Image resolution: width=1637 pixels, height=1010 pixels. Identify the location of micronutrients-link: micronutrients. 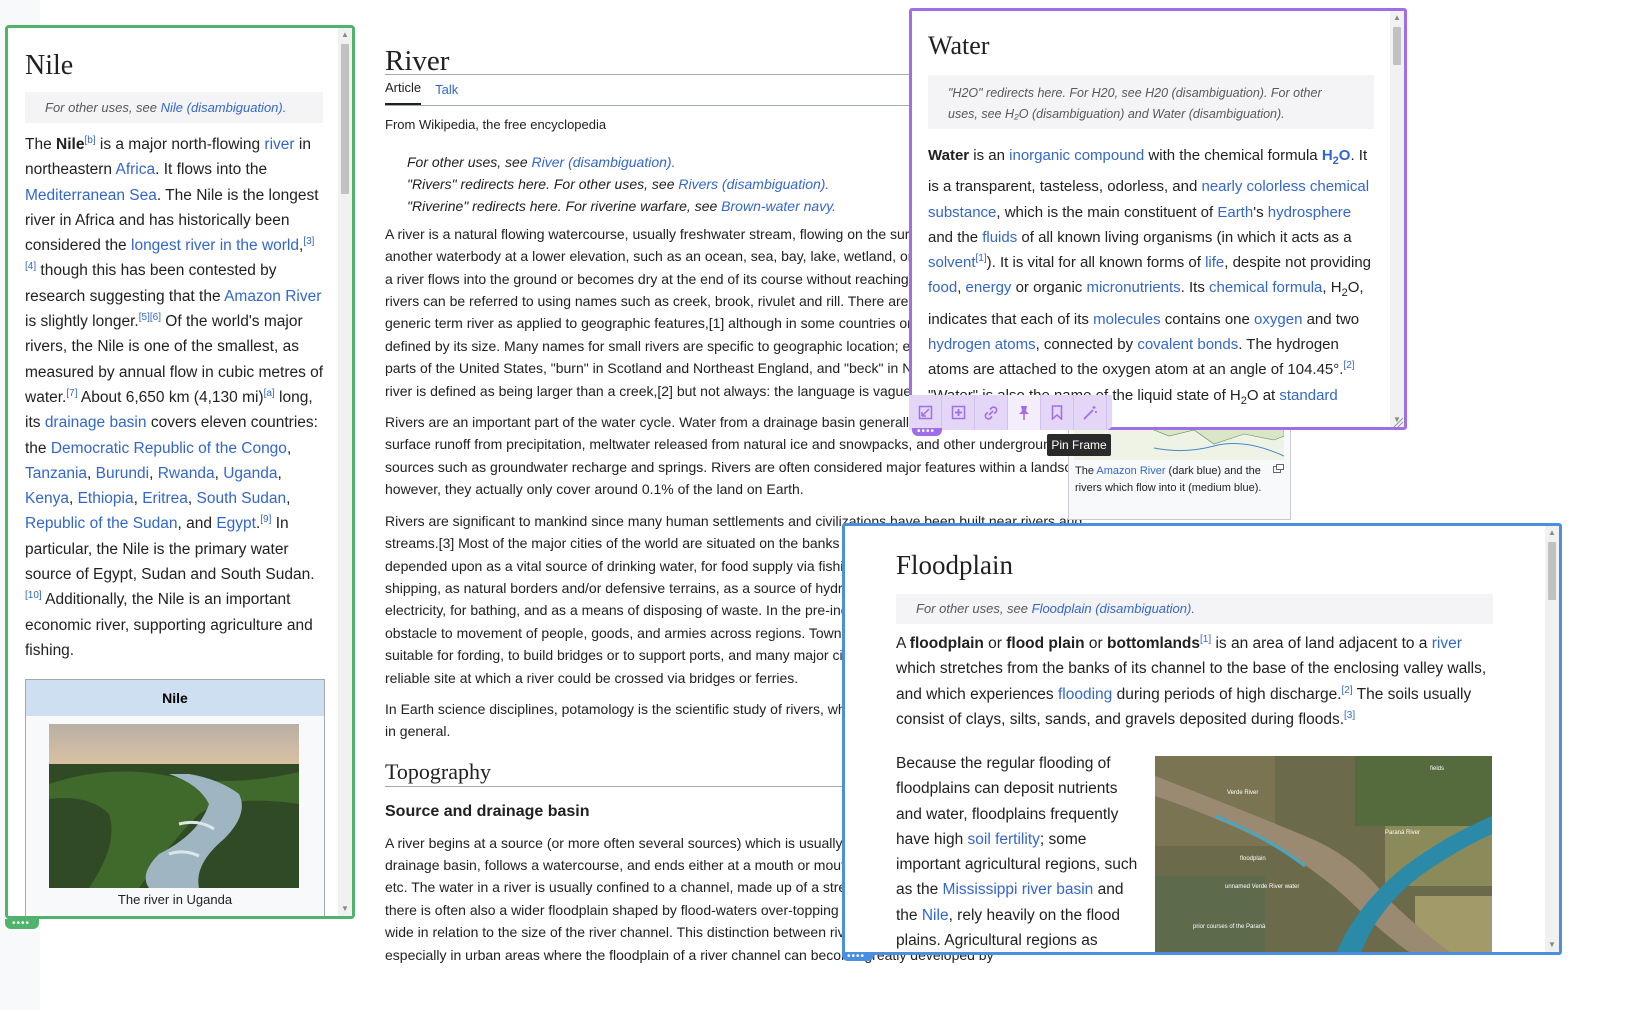
(1133, 287).